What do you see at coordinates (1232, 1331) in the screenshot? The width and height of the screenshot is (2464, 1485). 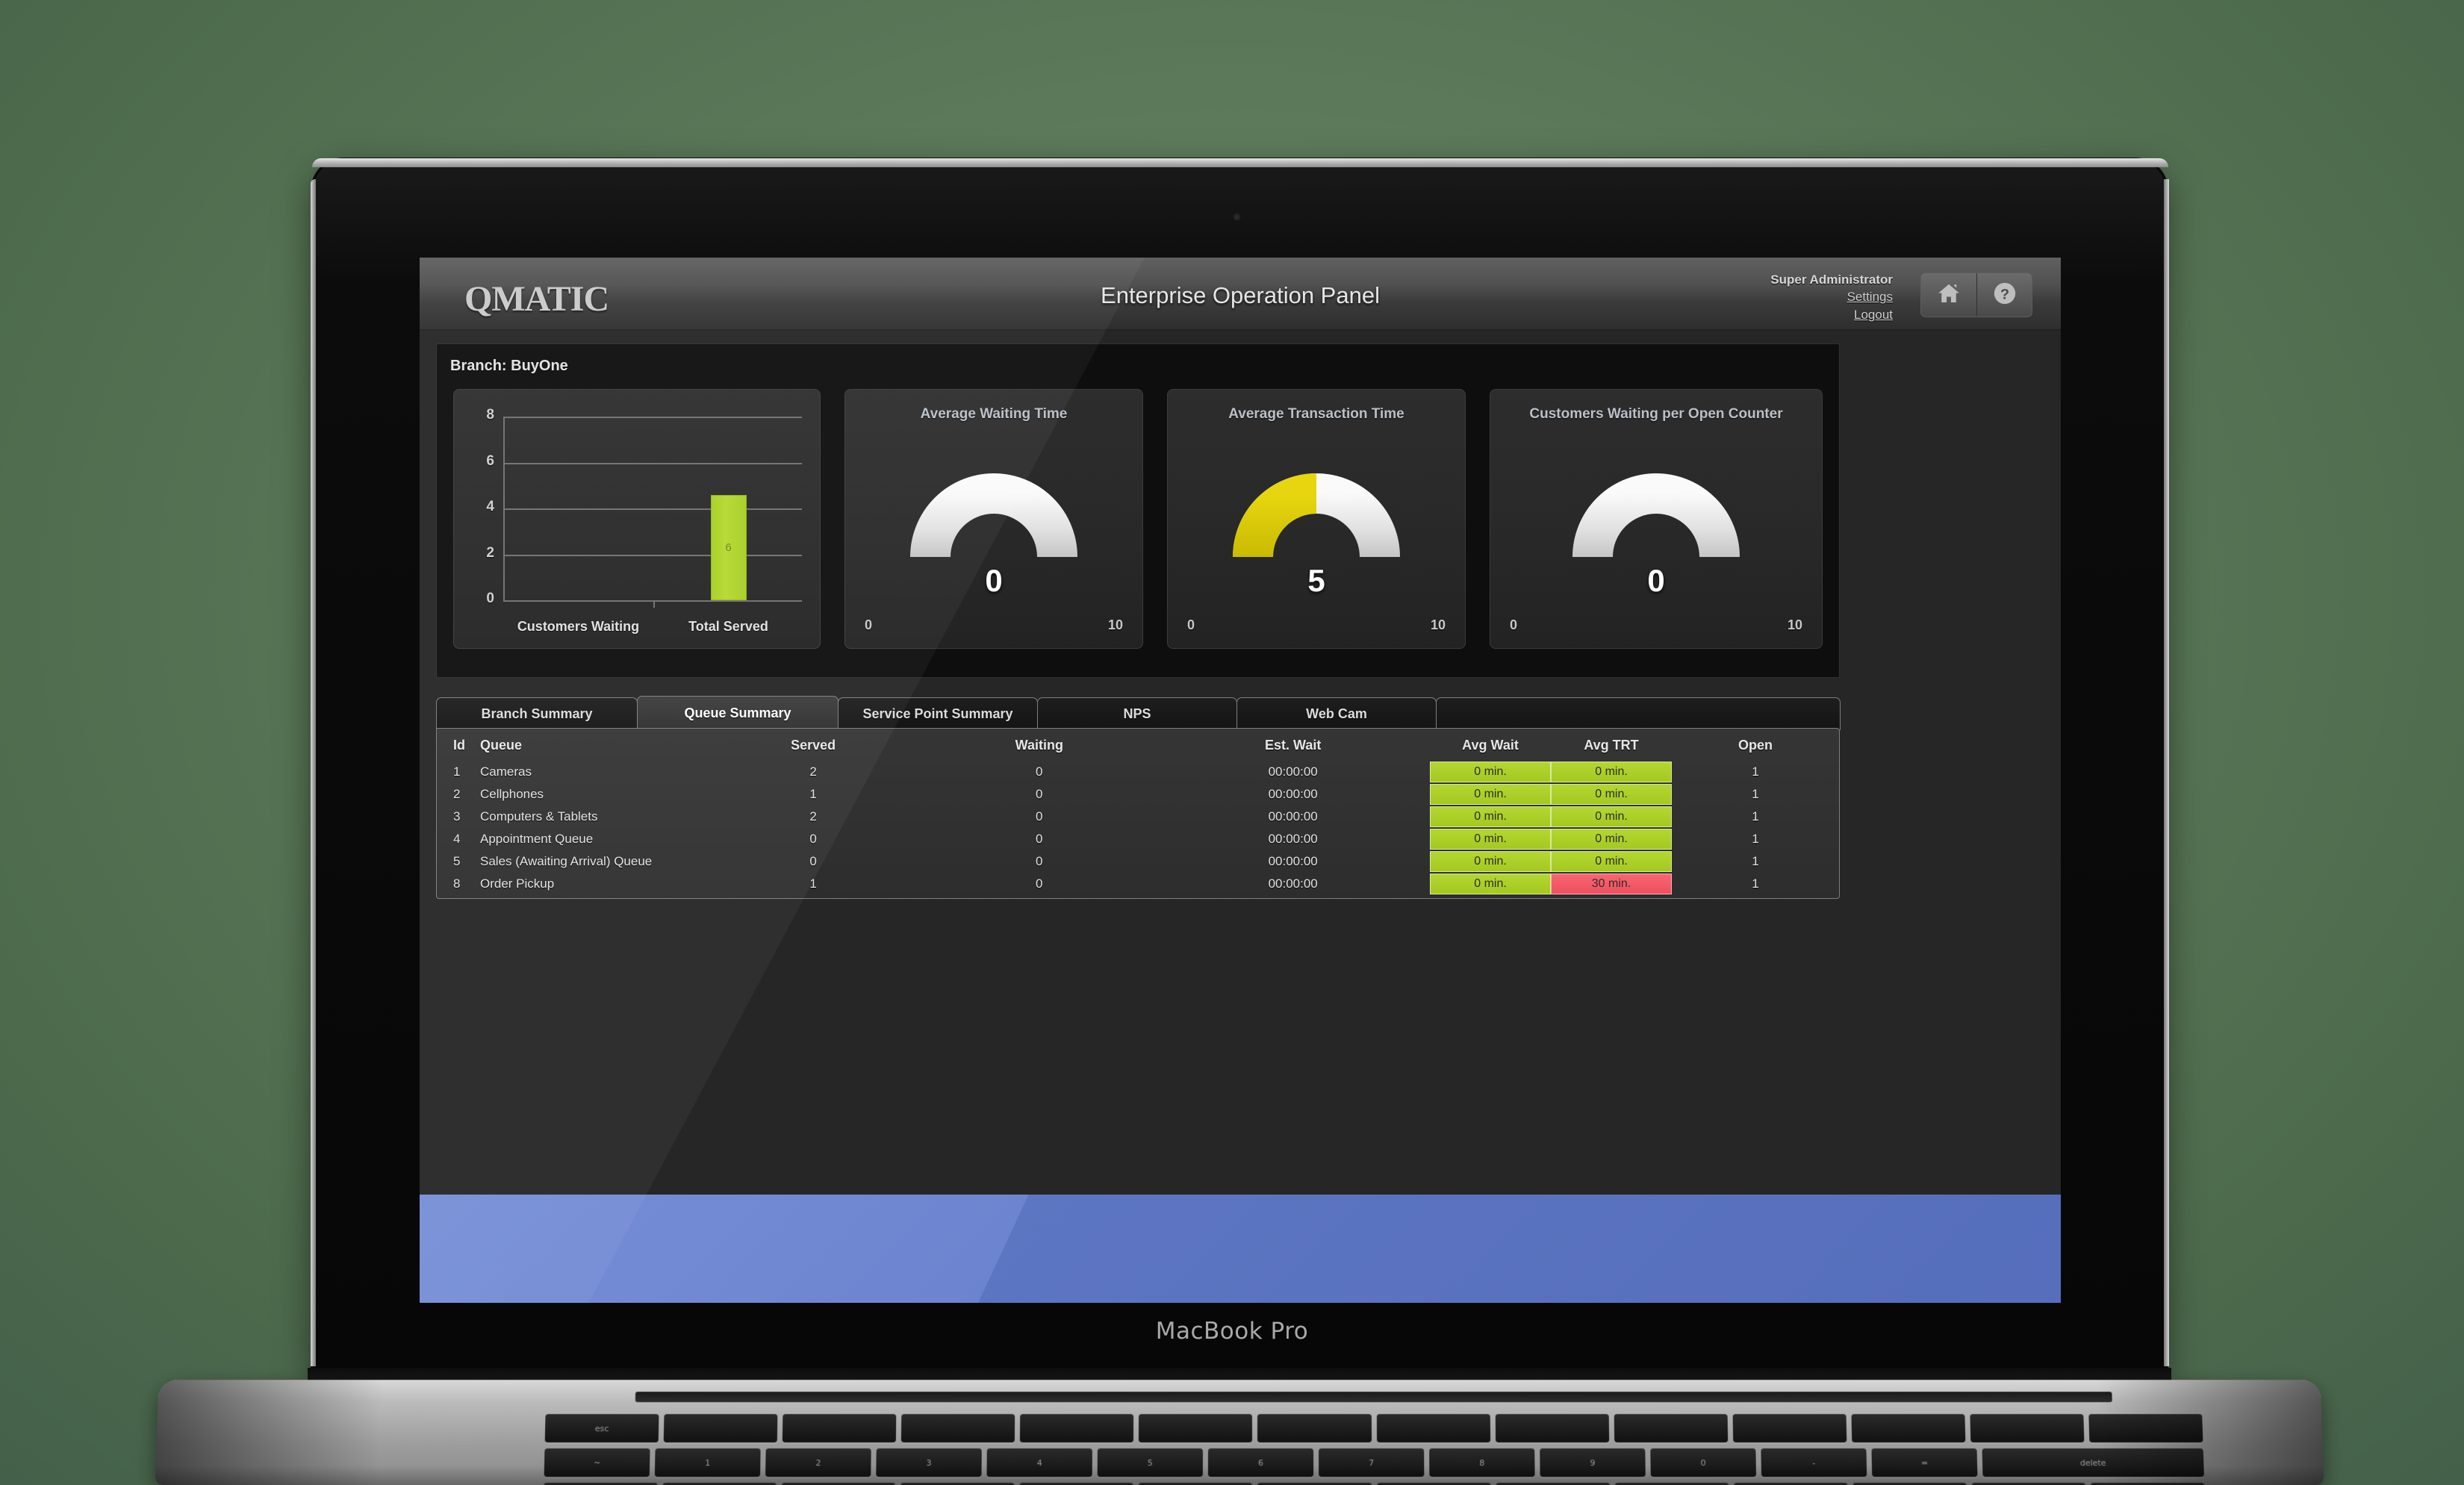 I see `device-brand-label: MacBook Pro` at bounding box center [1232, 1331].